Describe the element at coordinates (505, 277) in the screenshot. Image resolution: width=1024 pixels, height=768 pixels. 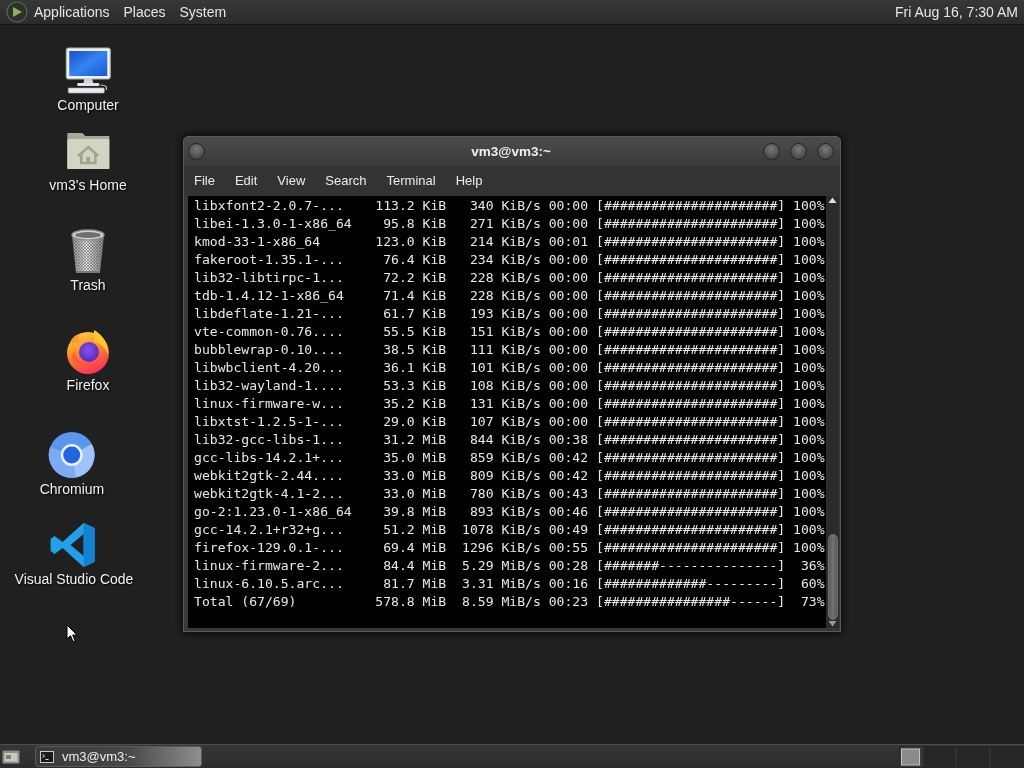
I see `rate-text: 228 KiB/s` at that location.